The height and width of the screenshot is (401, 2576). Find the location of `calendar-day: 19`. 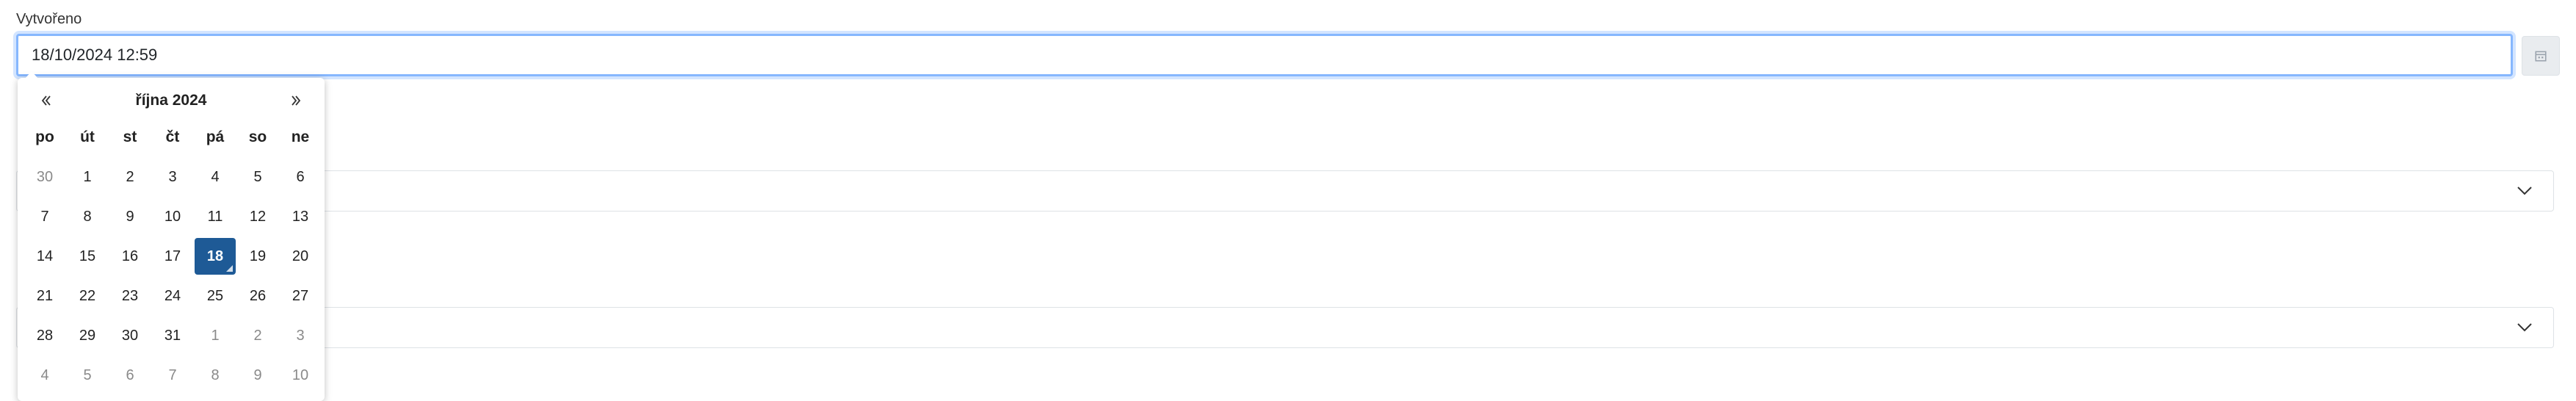

calendar-day: 19 is located at coordinates (257, 256).